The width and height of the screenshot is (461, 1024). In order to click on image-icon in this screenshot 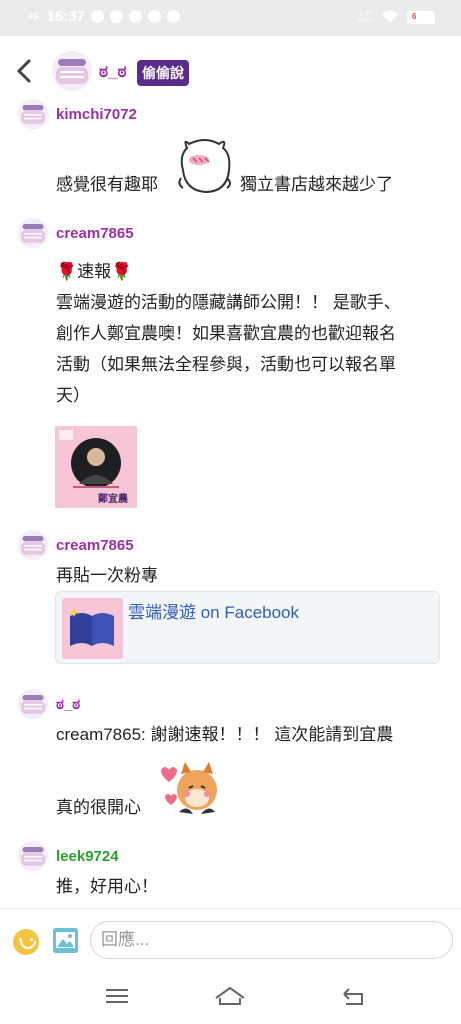, I will do `click(65, 940)`.